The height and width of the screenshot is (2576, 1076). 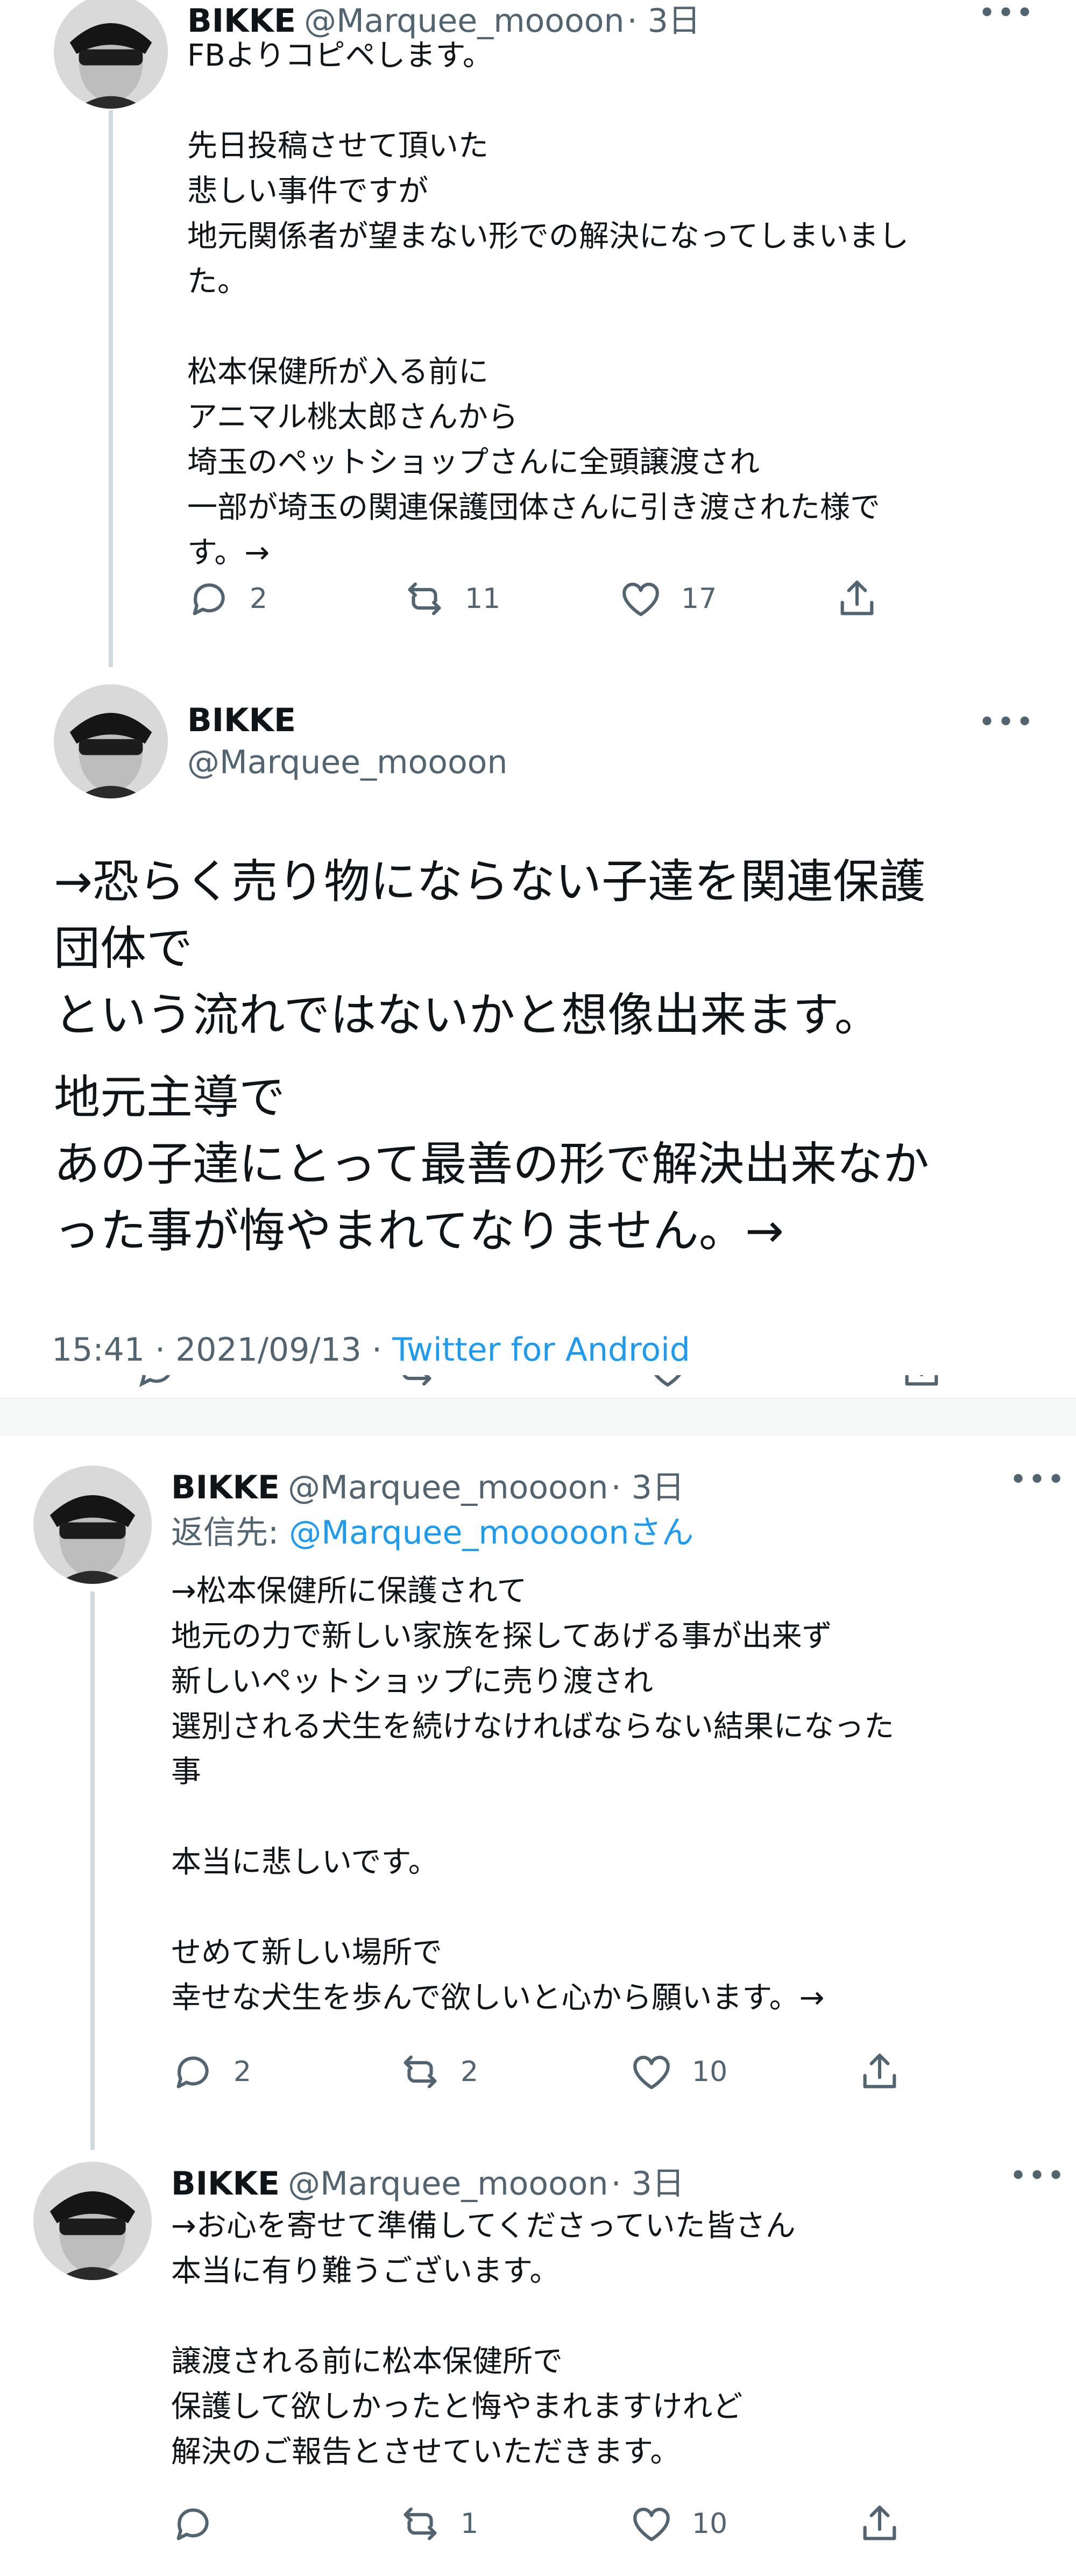 I want to click on retweet-count: 2, so click(x=470, y=2072).